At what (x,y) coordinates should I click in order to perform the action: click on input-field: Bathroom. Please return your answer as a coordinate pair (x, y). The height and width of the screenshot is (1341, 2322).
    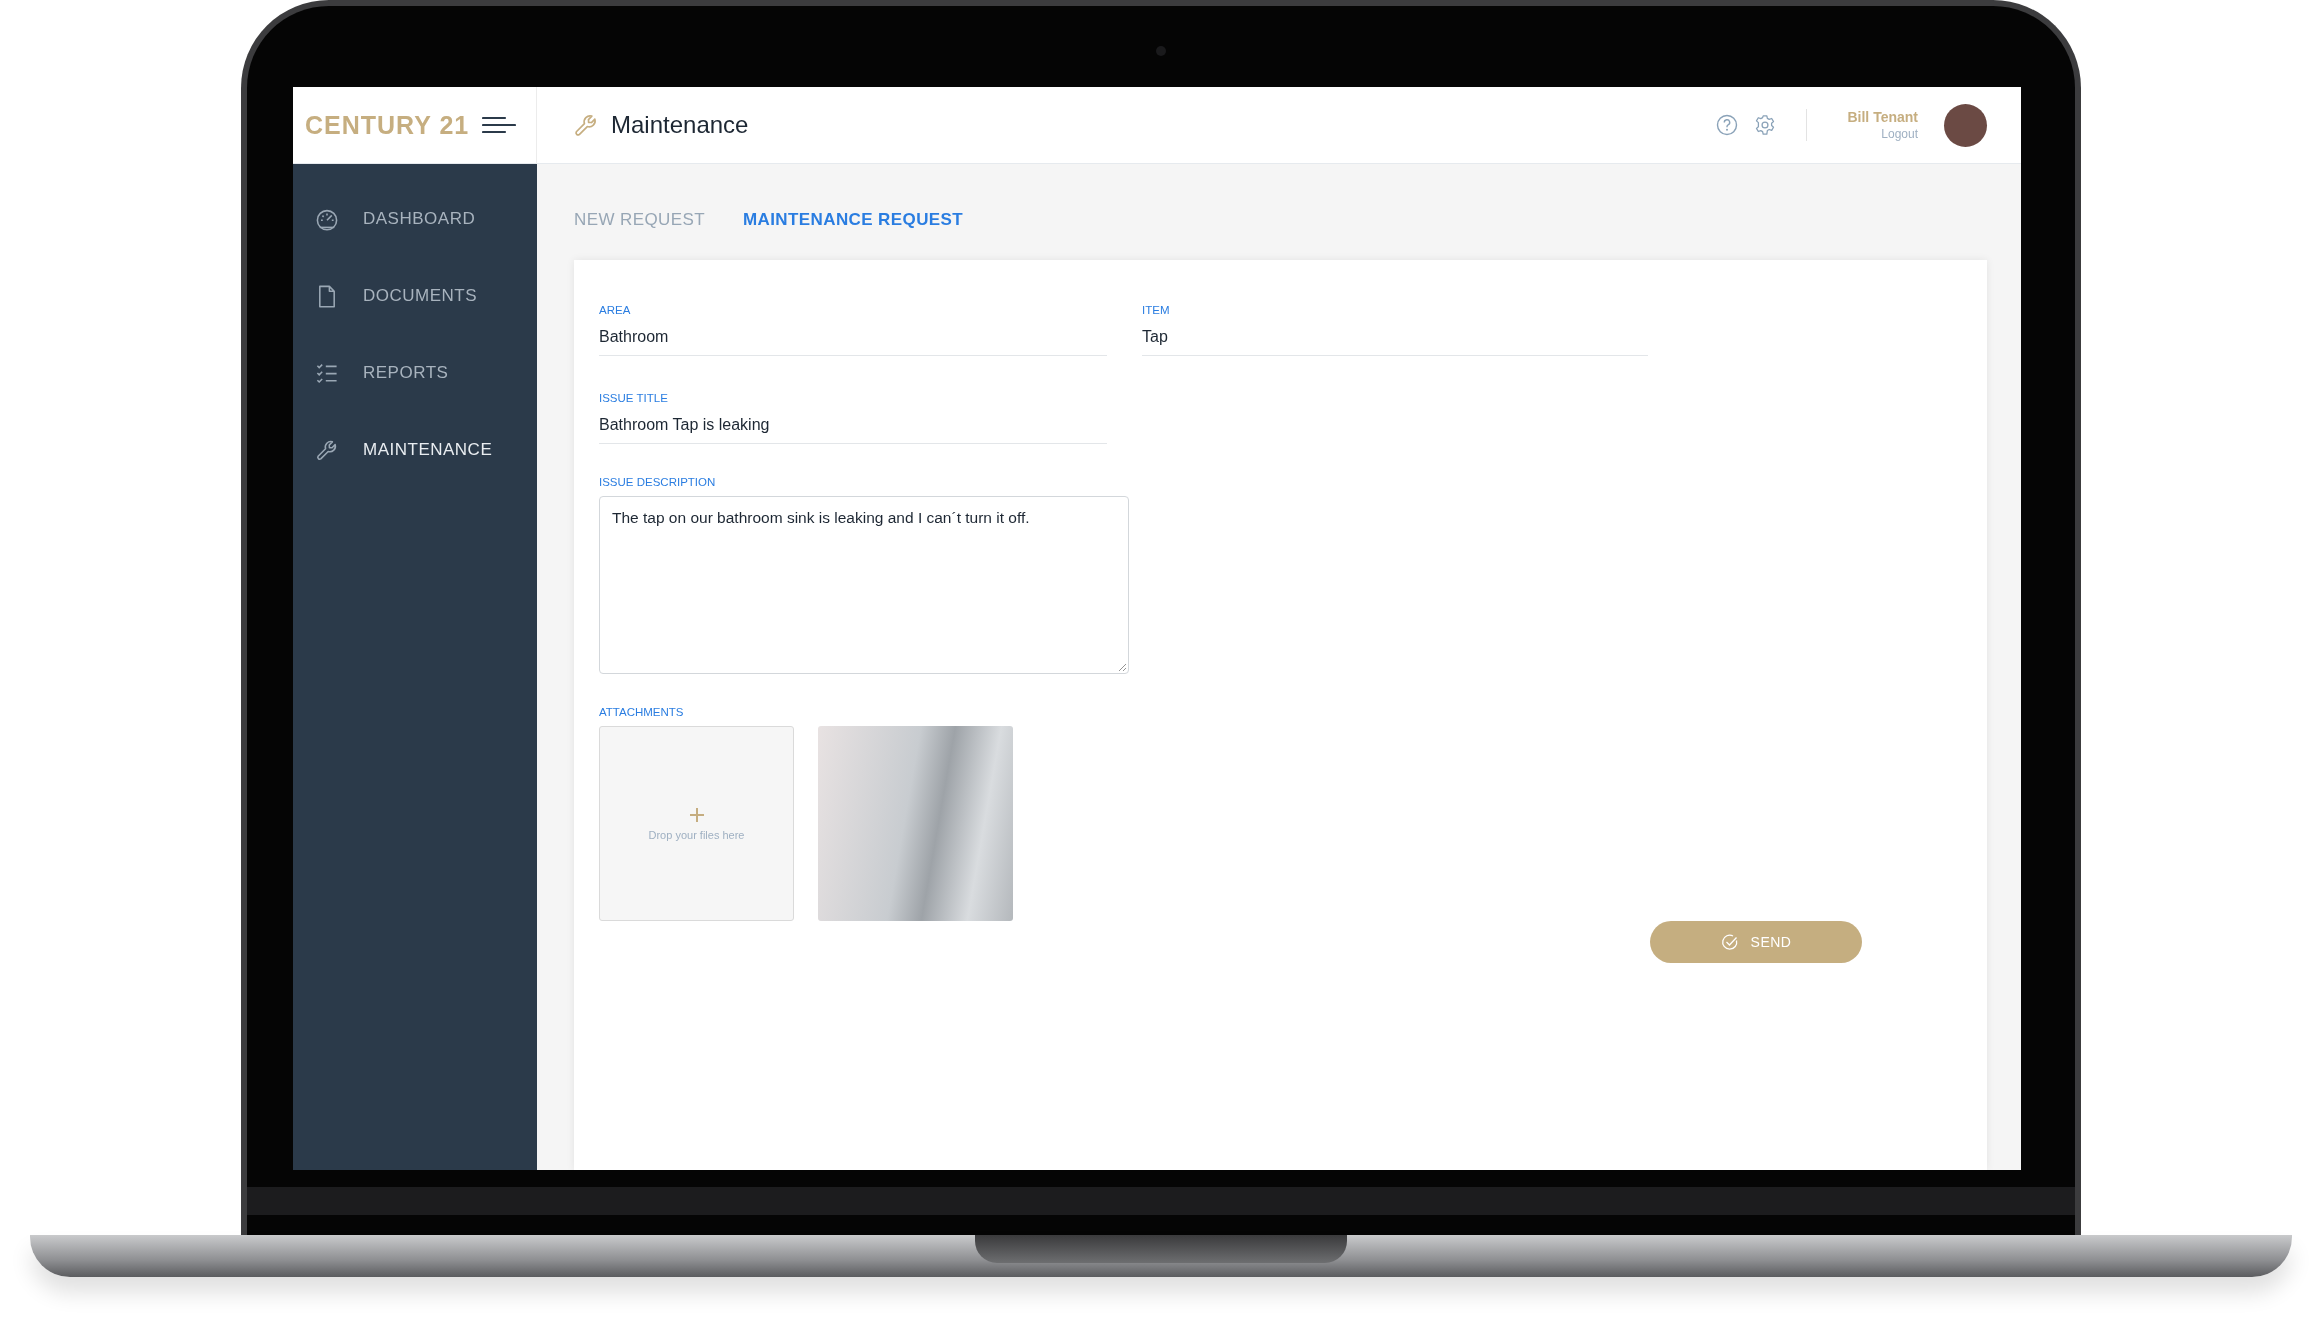
    Looking at the image, I should click on (853, 340).